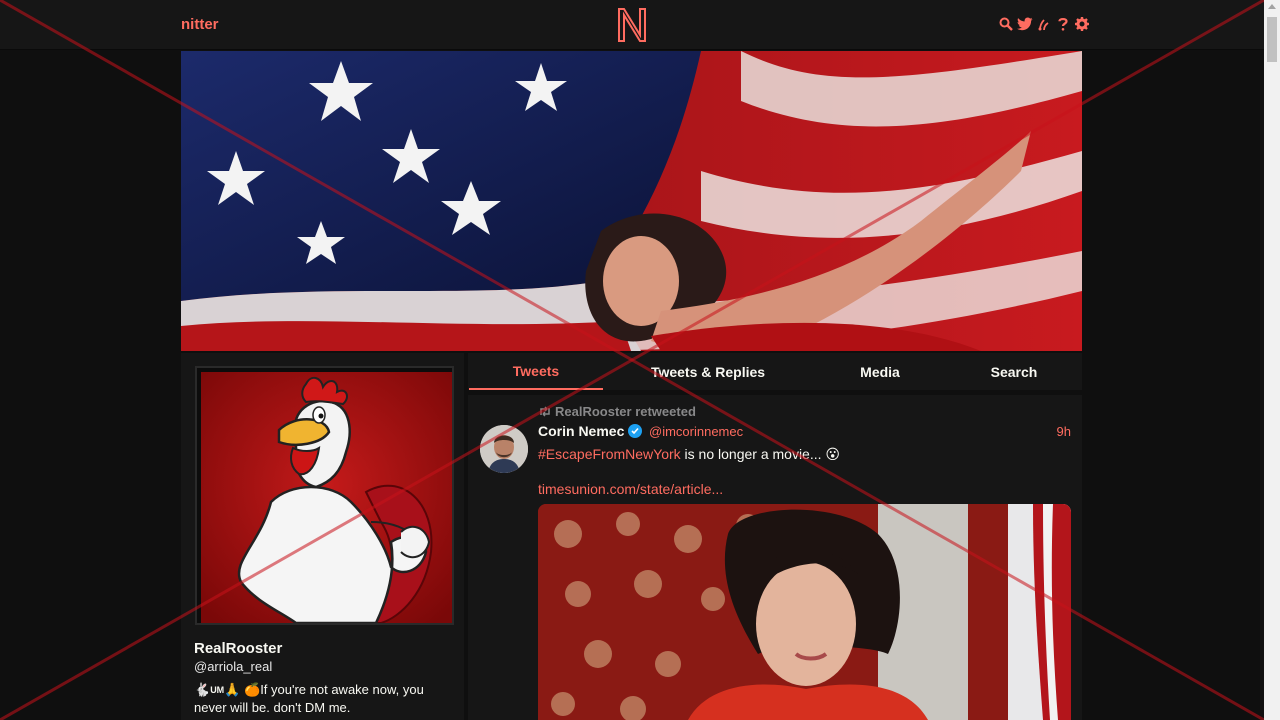 This screenshot has width=1280, height=720. I want to click on tweet-author-name: Corin Nemec, so click(581, 431).